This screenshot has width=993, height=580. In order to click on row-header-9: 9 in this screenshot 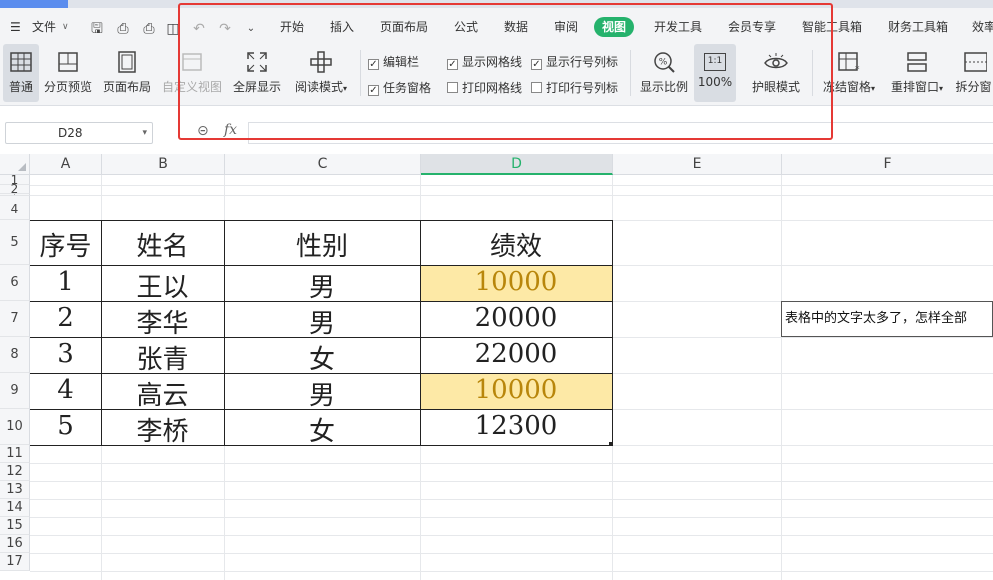, I will do `click(15, 391)`.